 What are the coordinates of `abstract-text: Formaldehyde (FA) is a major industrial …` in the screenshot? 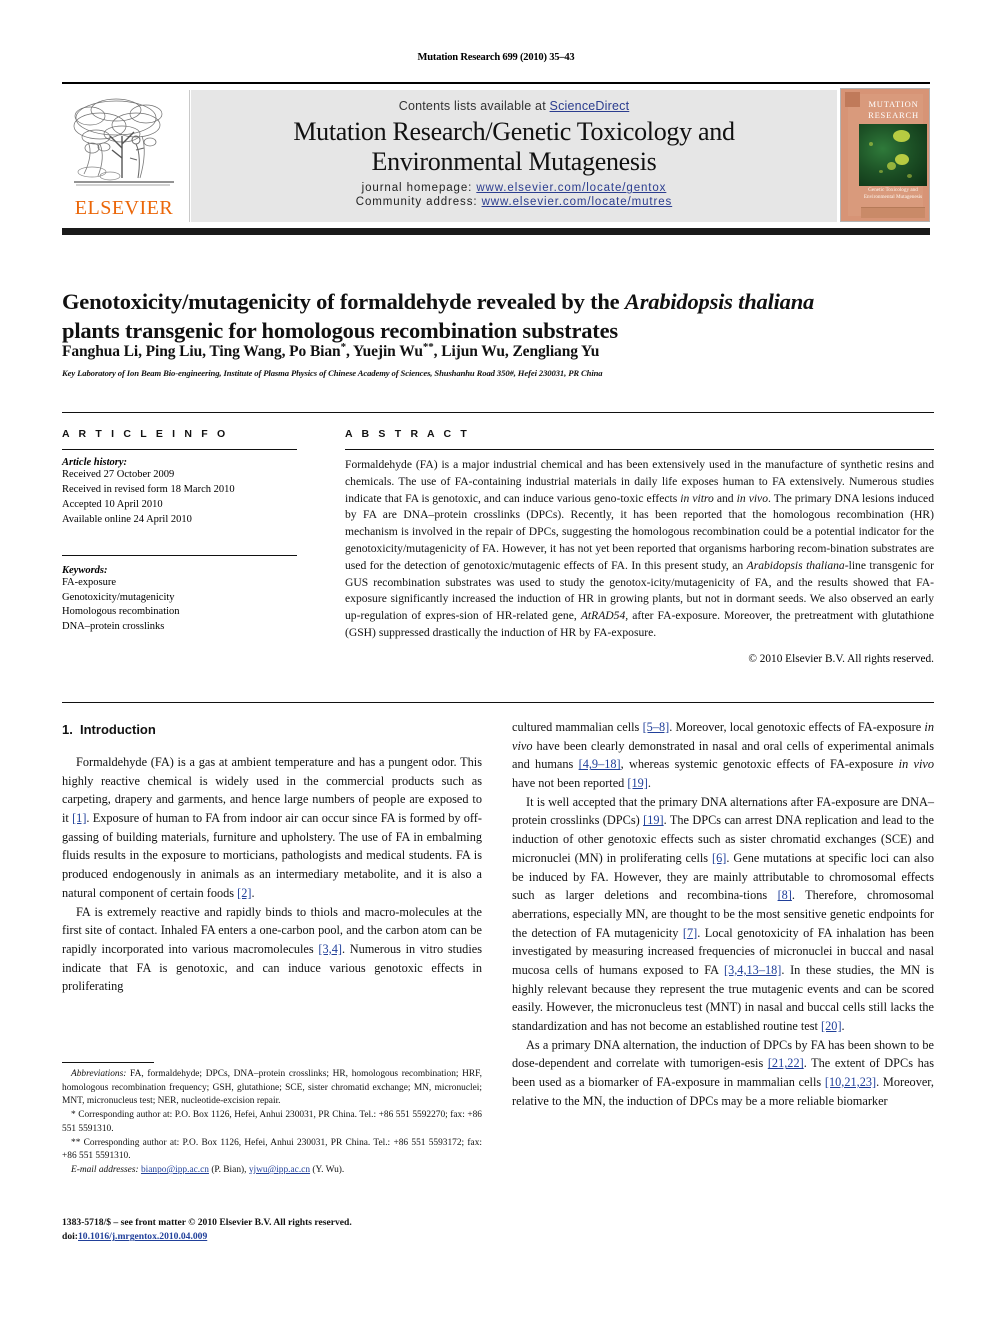 It's located at (639, 549).